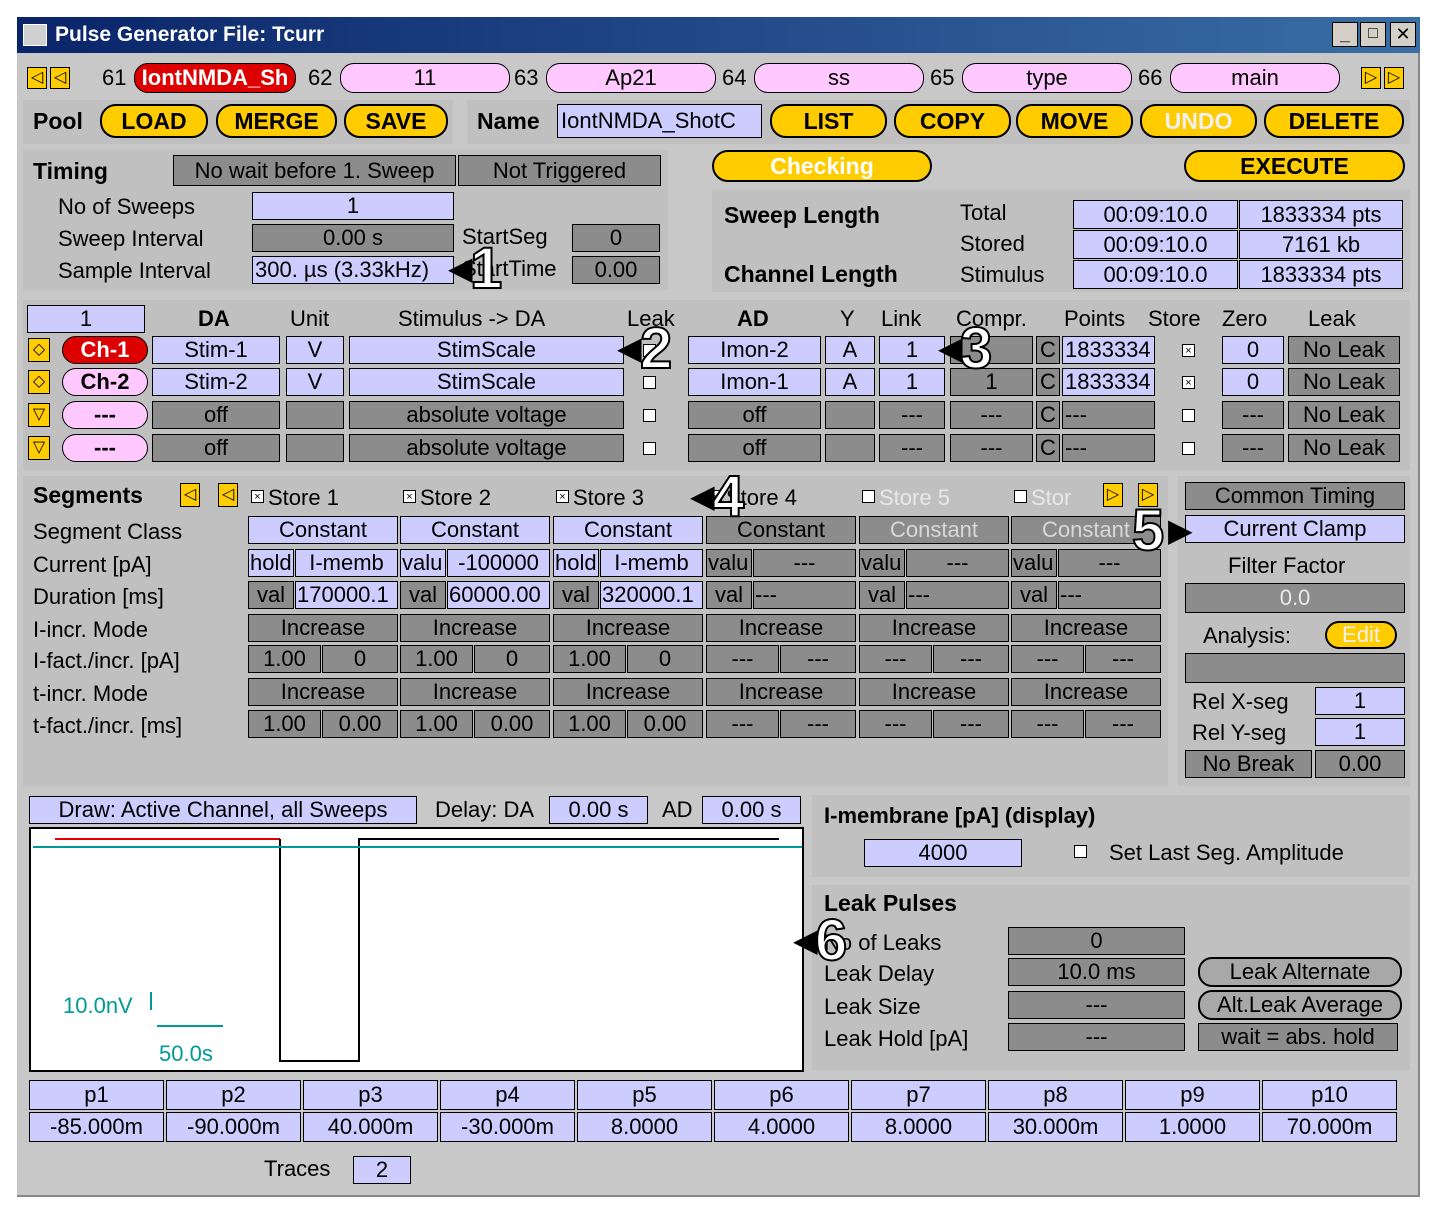  Describe the element at coordinates (822, 166) in the screenshot. I see `checking-button: Checking` at that location.